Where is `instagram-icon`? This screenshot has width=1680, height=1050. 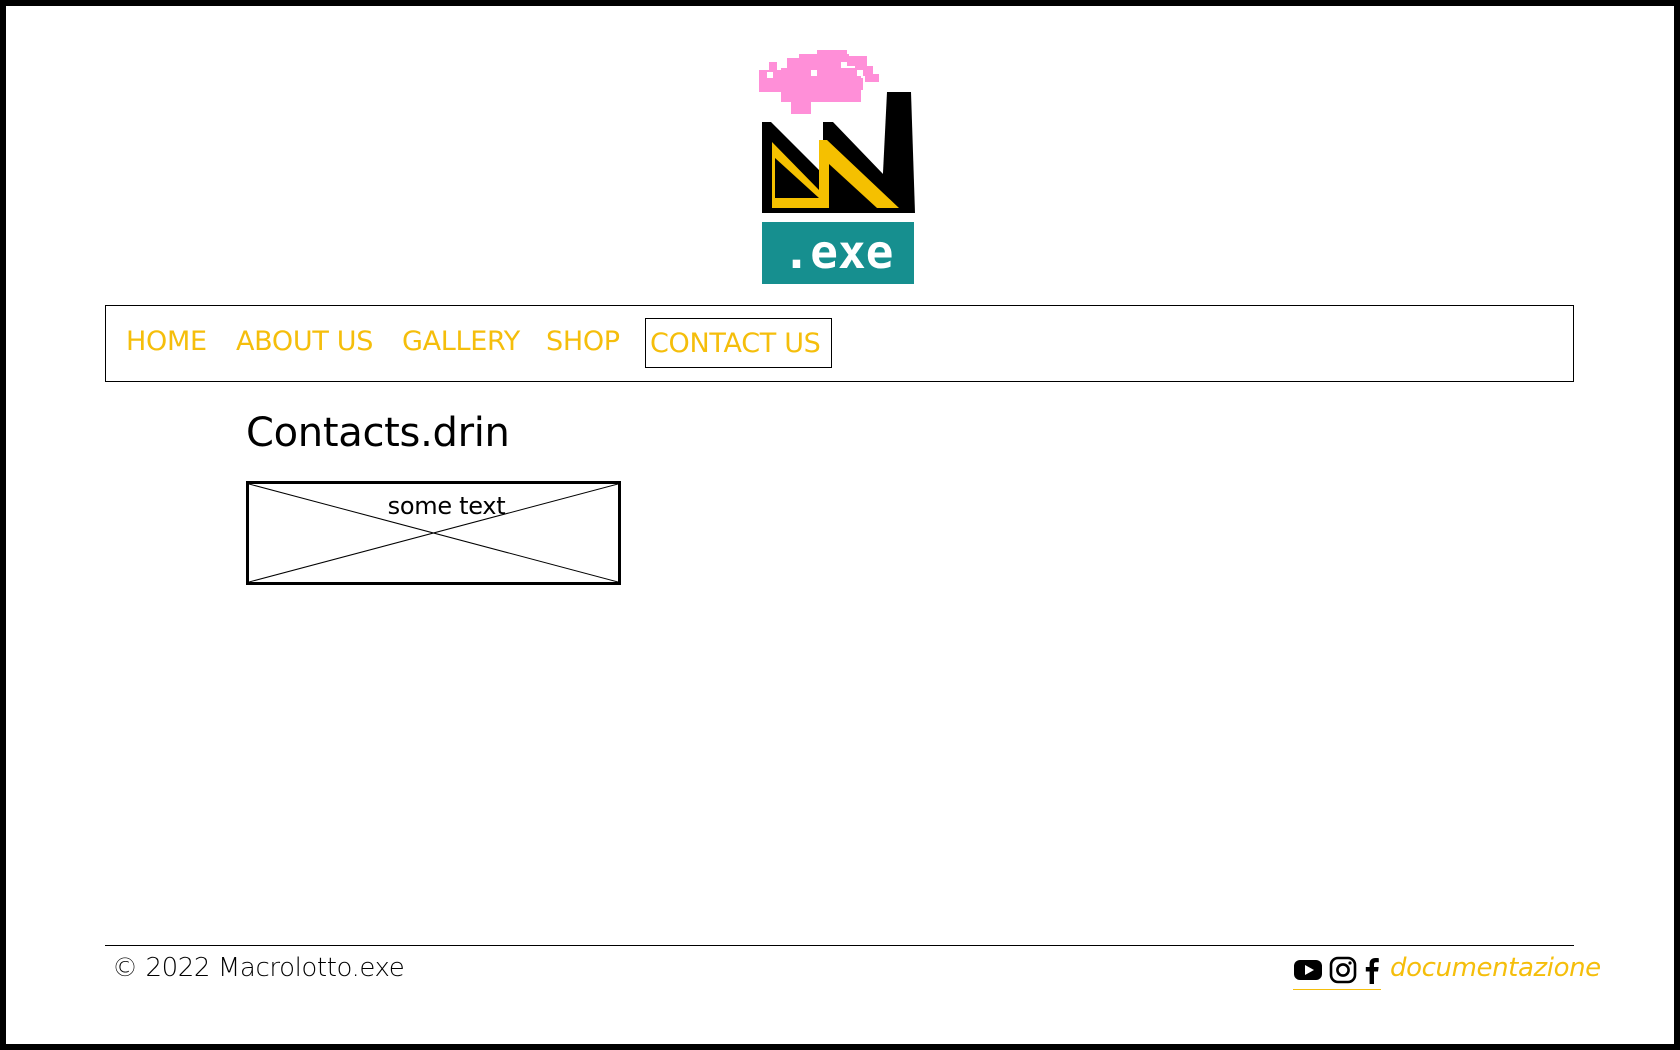 instagram-icon is located at coordinates (1343, 970).